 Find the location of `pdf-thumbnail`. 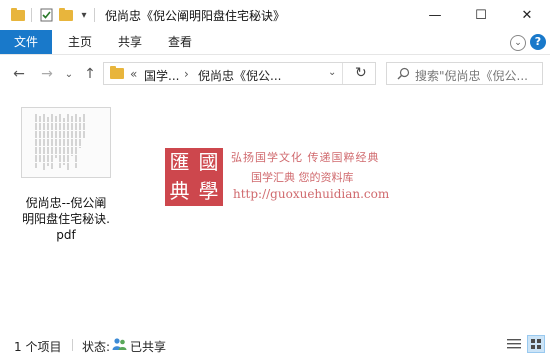

pdf-thumbnail is located at coordinates (66, 142).